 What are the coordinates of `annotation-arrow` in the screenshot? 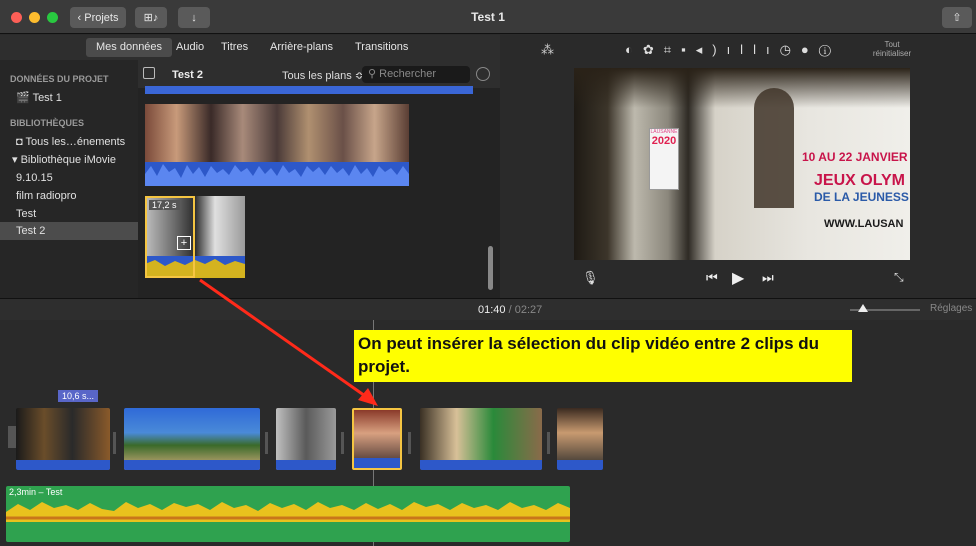 It's located at (288, 342).